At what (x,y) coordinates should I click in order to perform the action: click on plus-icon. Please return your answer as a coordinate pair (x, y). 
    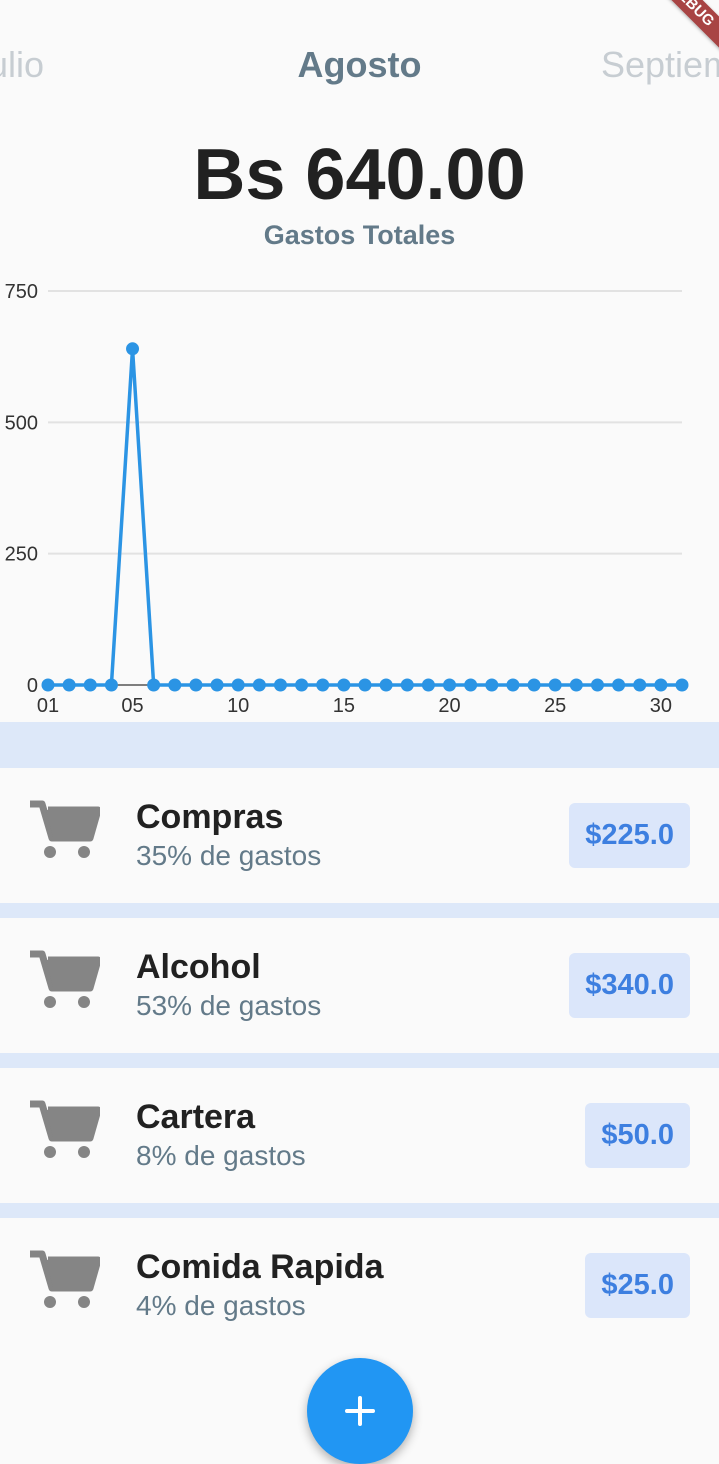
    Looking at the image, I should click on (360, 1411).